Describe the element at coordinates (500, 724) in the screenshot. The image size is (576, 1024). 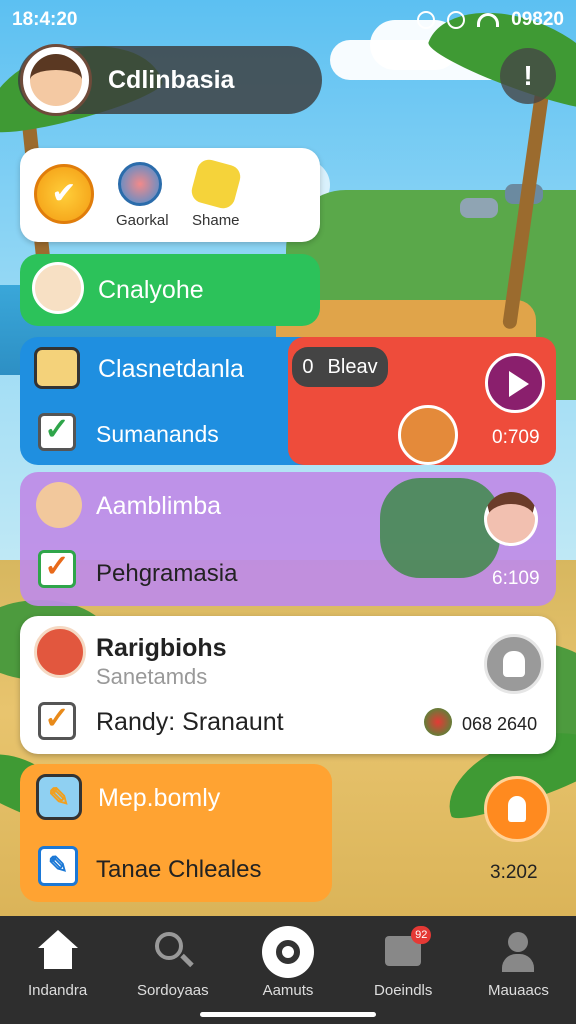
I see `phone-number: 068 2640` at that location.